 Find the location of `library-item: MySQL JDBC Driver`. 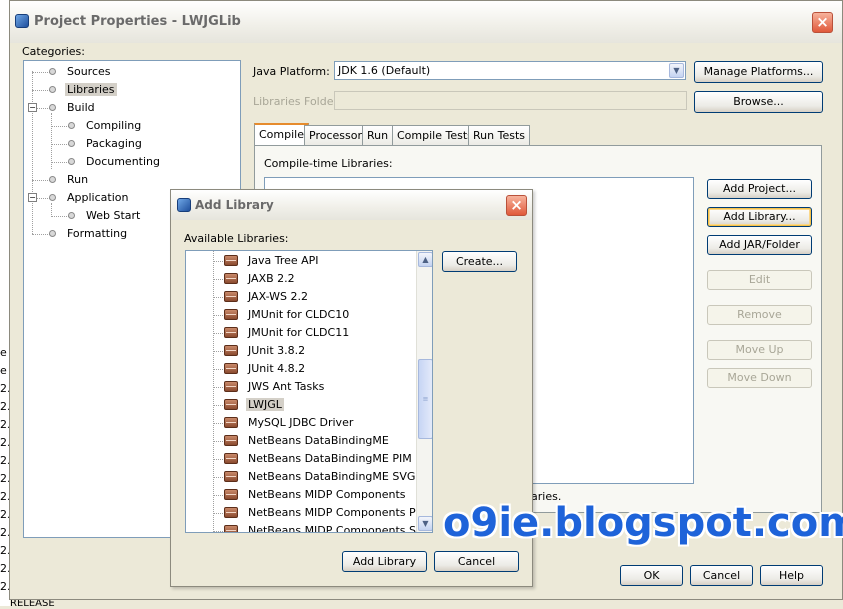

library-item: MySQL JDBC Driver is located at coordinates (301, 423).